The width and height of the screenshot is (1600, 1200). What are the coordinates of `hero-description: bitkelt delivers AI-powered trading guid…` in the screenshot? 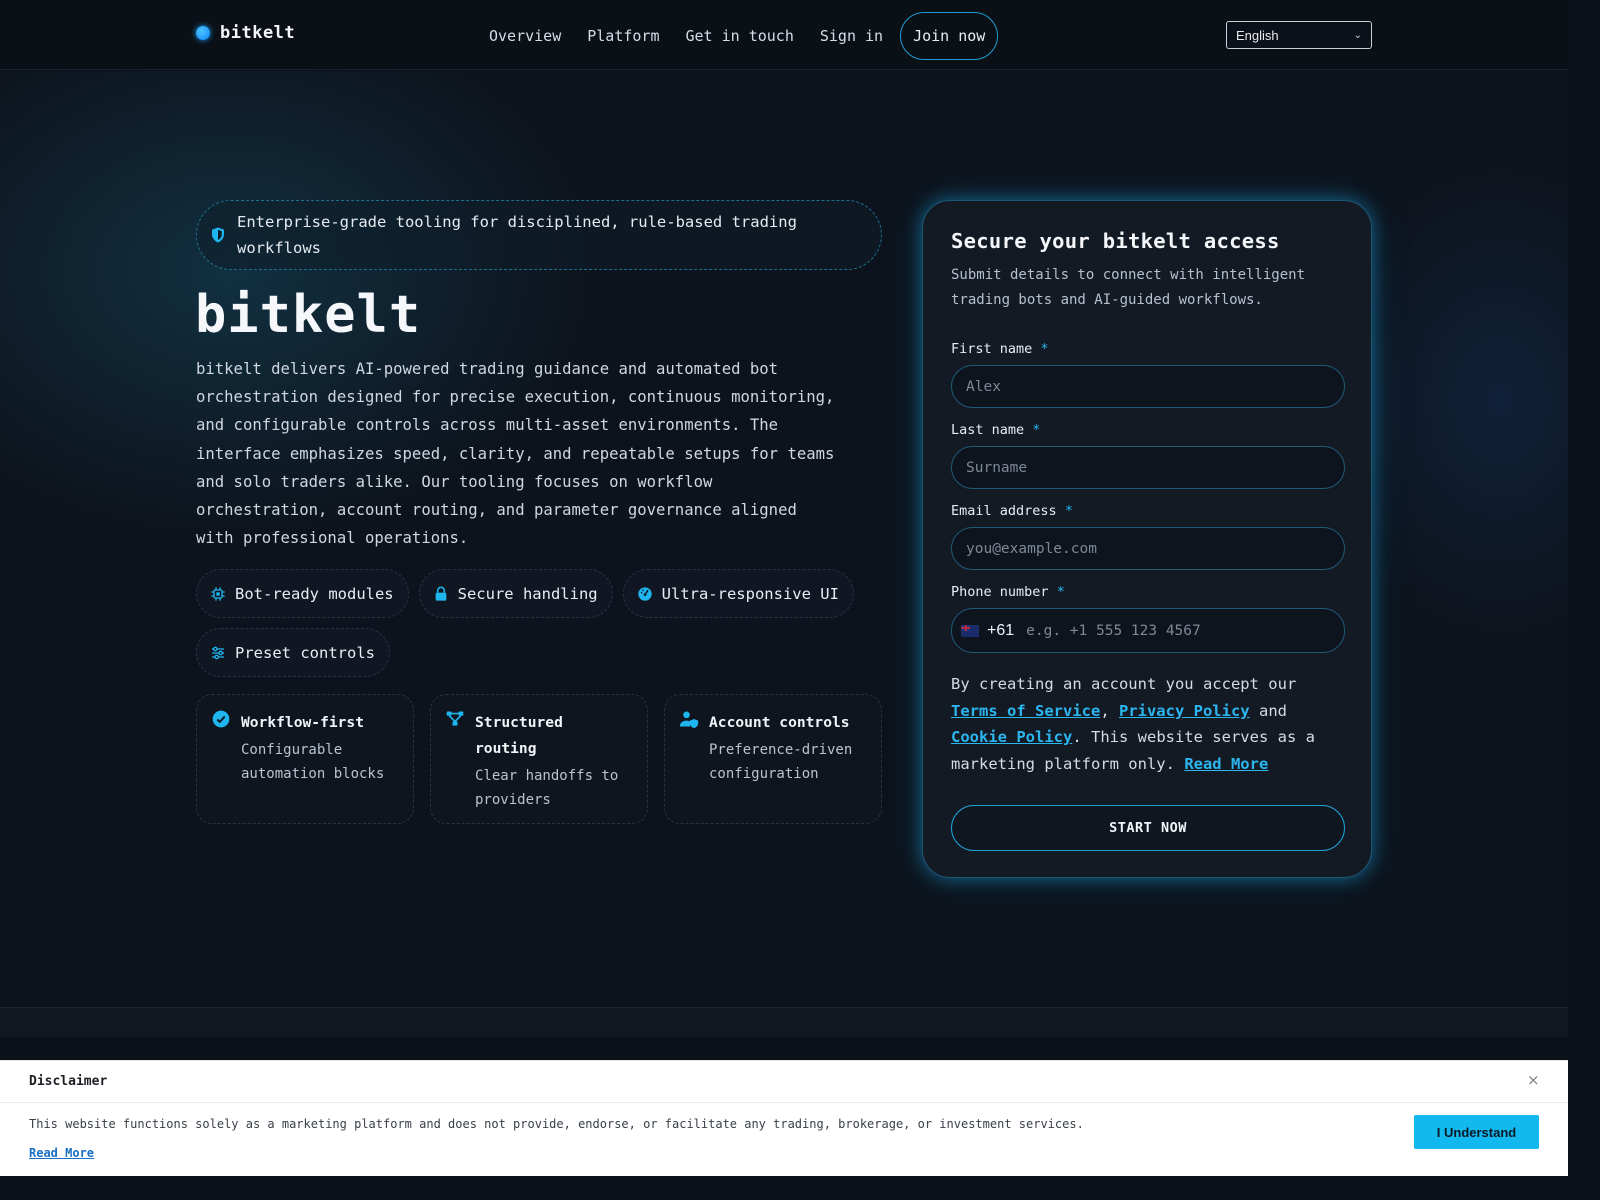 It's located at (515, 454).